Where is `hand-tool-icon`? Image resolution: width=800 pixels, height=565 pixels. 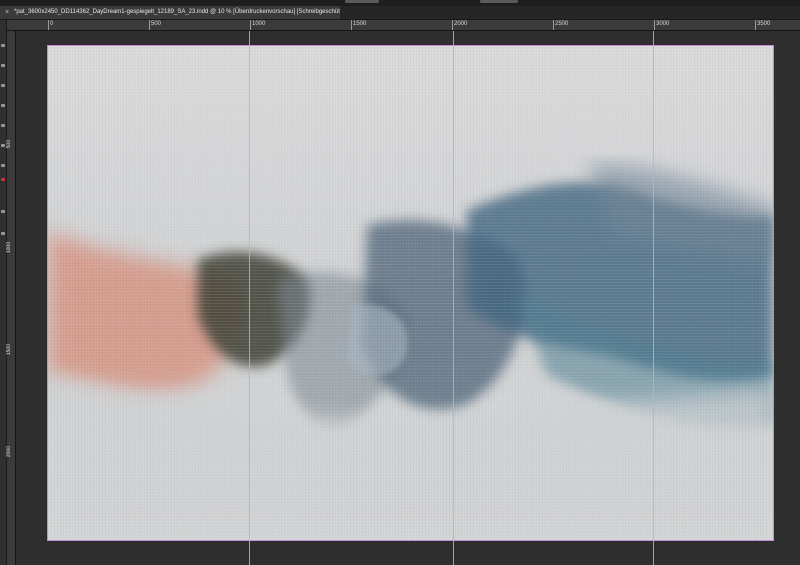
hand-tool-icon is located at coordinates (3, 211).